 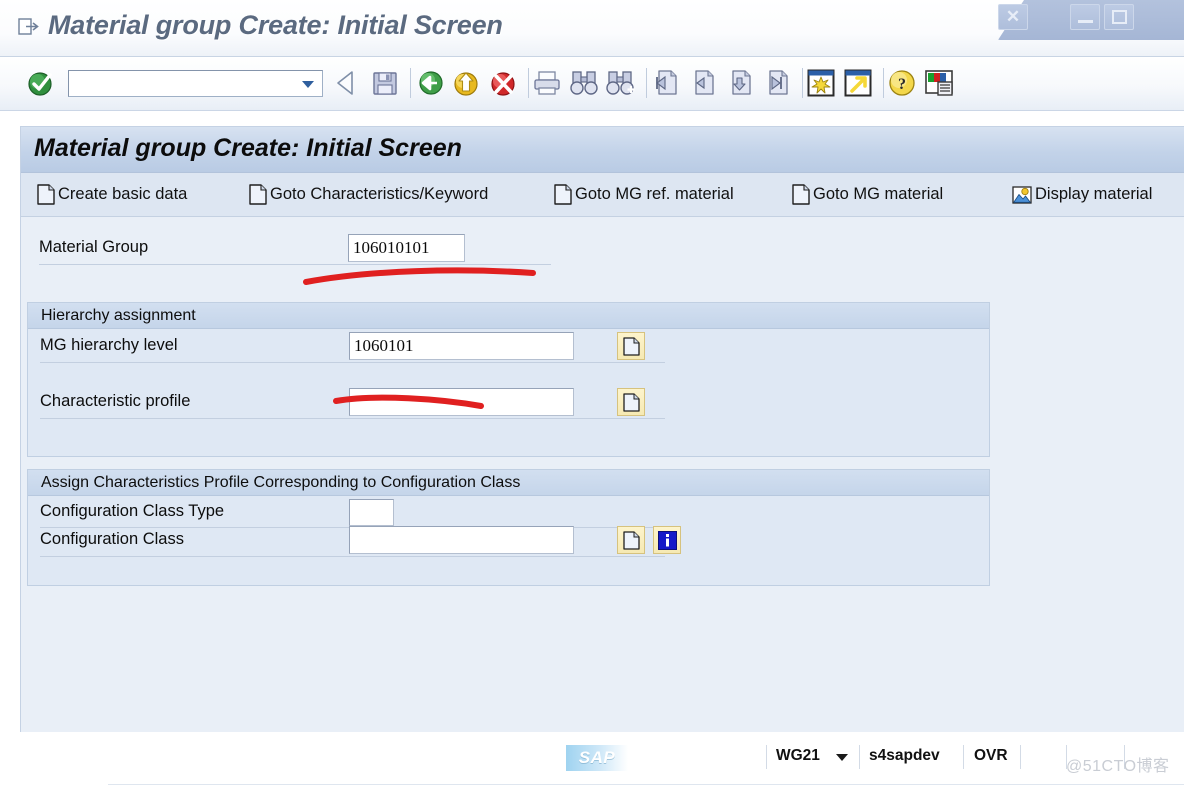 I want to click on configuration-class-type-input, so click(x=371, y=512).